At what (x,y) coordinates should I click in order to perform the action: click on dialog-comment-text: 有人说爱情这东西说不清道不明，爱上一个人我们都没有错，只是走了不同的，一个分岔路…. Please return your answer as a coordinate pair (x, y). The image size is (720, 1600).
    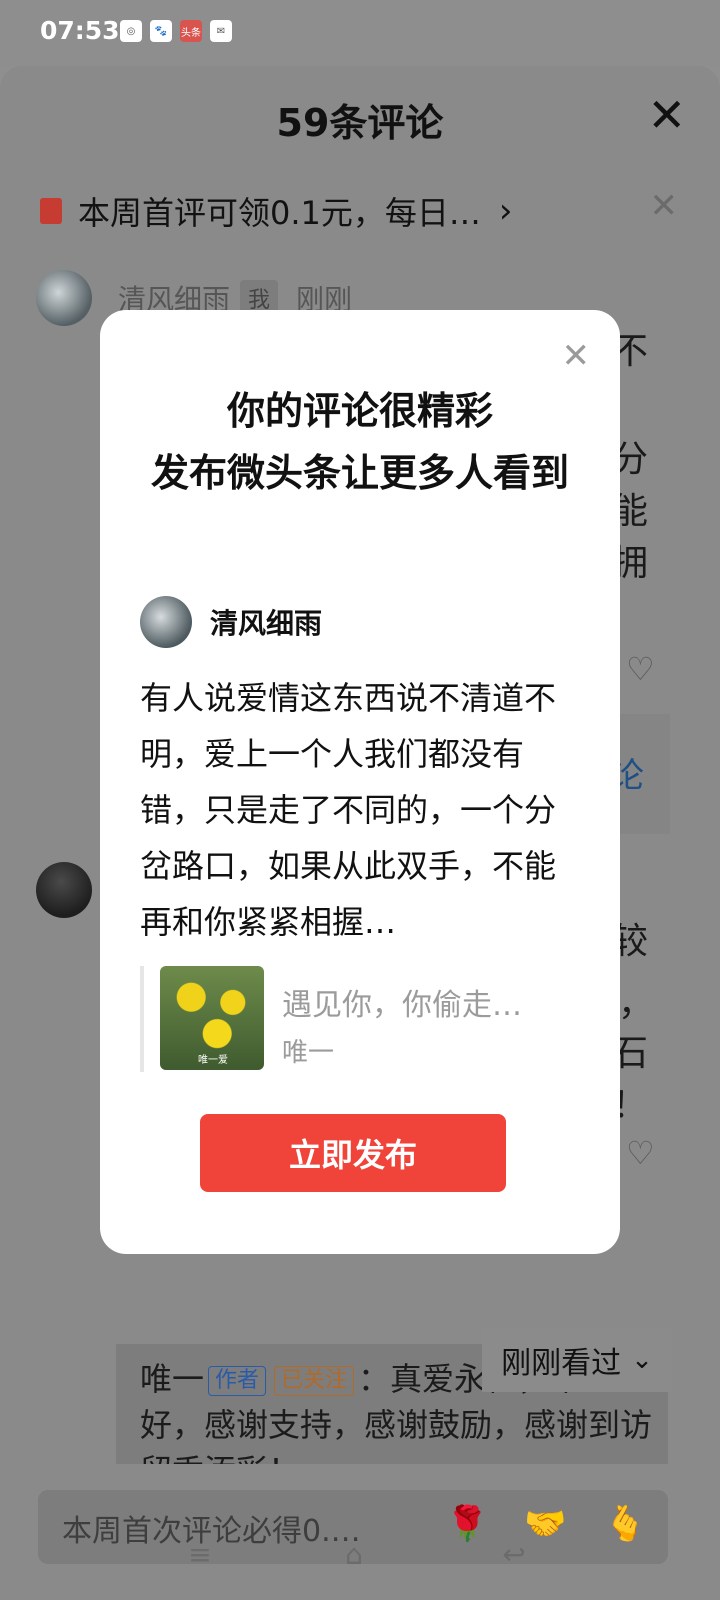
    Looking at the image, I should click on (348, 810).